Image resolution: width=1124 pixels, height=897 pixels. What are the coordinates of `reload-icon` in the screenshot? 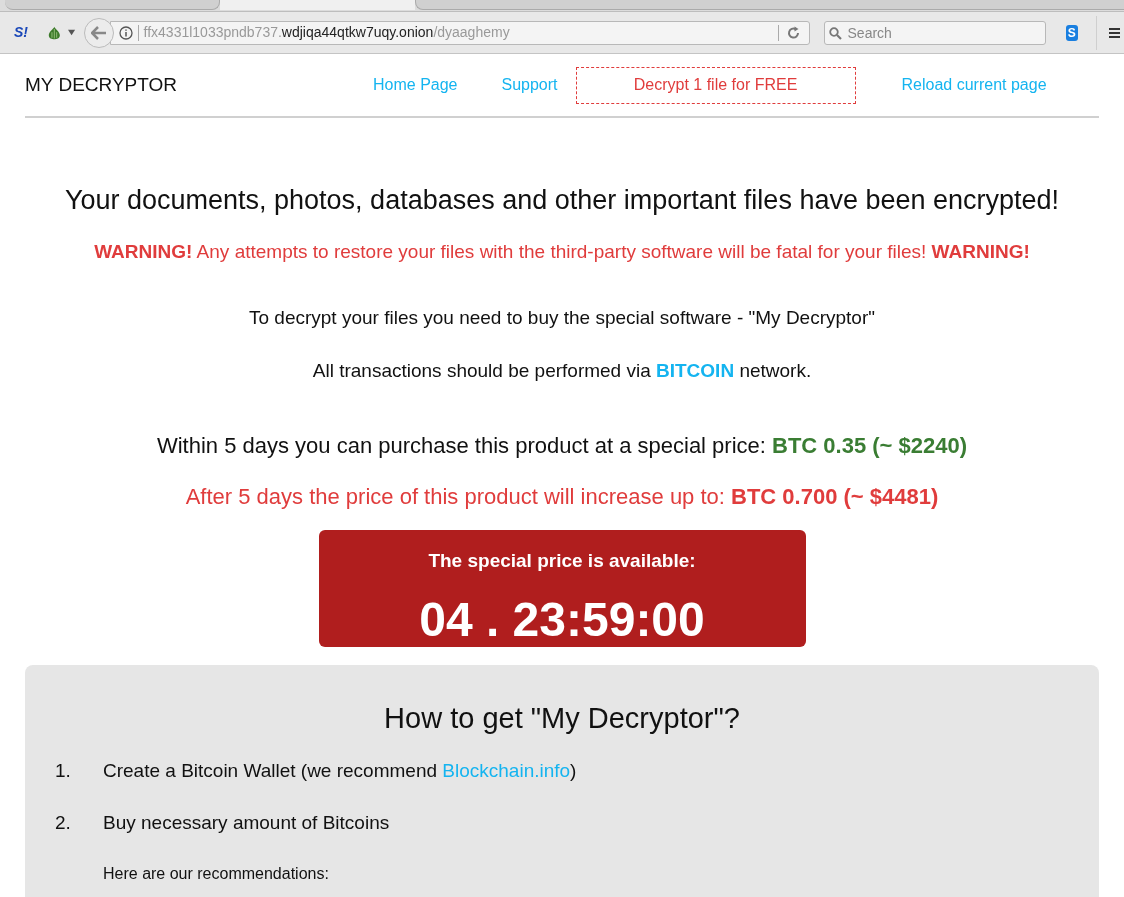 It's located at (793, 32).